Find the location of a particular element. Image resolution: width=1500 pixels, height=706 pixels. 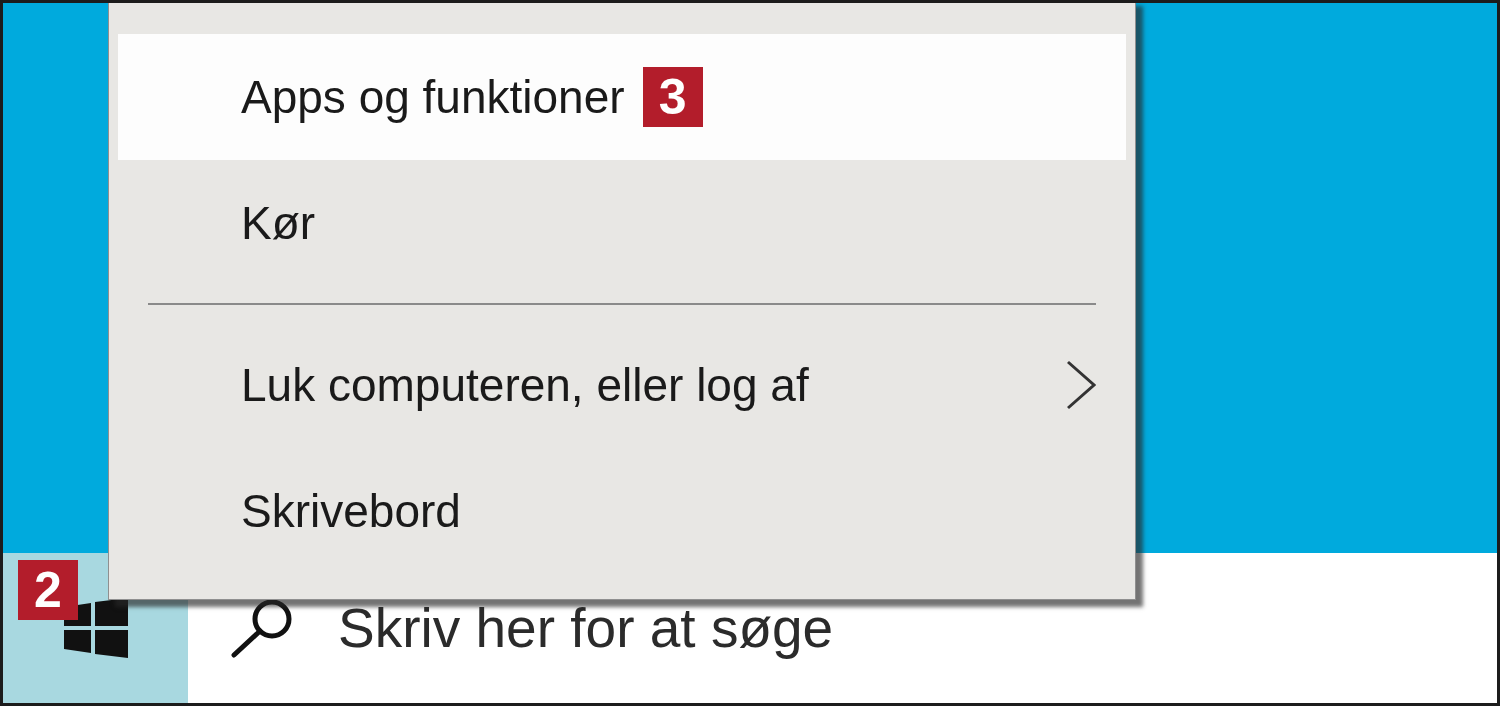

callout-badge: 3 is located at coordinates (672, 97).